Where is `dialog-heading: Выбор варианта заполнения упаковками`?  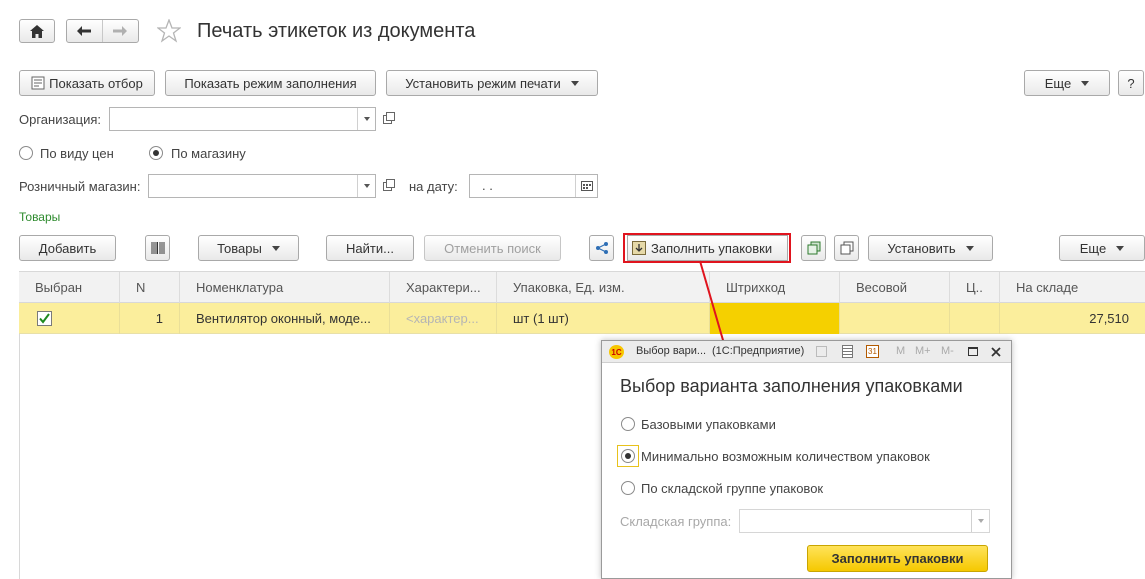 dialog-heading: Выбор варианта заполнения упаковками is located at coordinates (791, 386).